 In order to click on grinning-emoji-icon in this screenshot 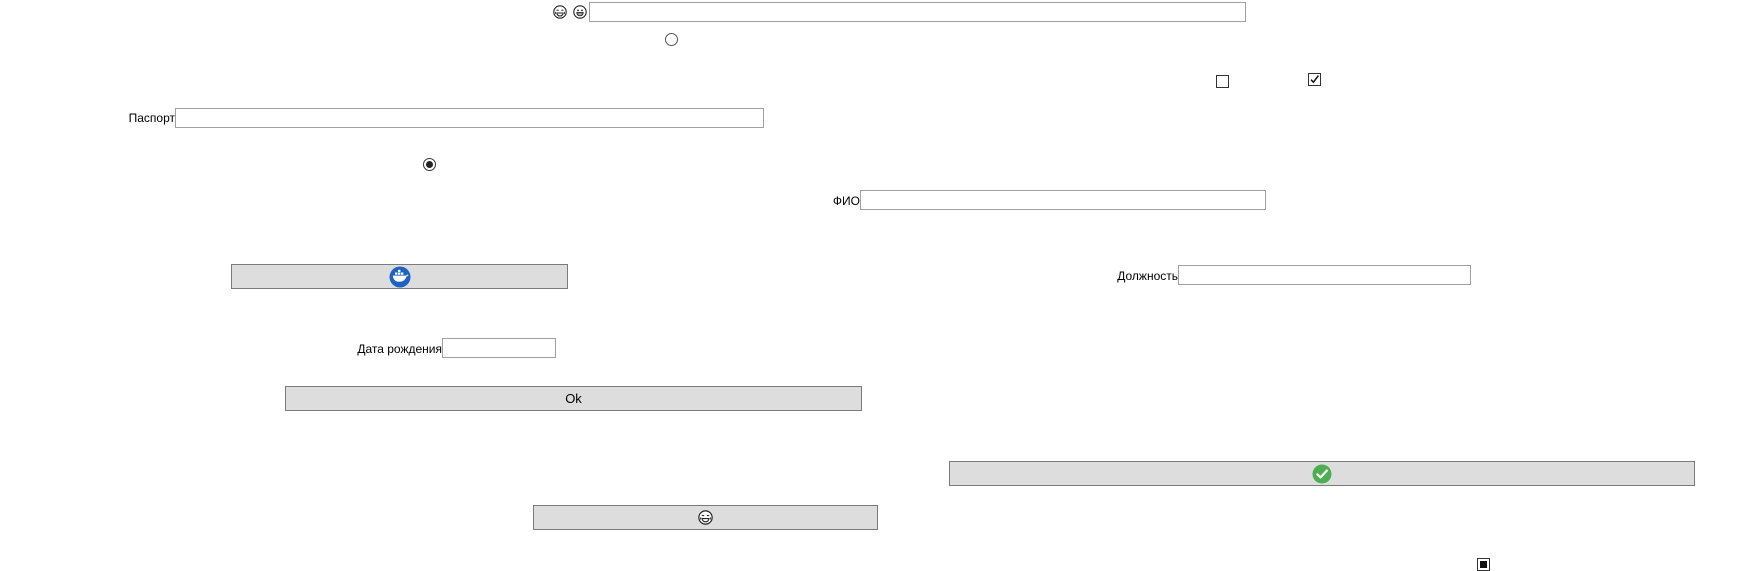, I will do `click(580, 12)`.